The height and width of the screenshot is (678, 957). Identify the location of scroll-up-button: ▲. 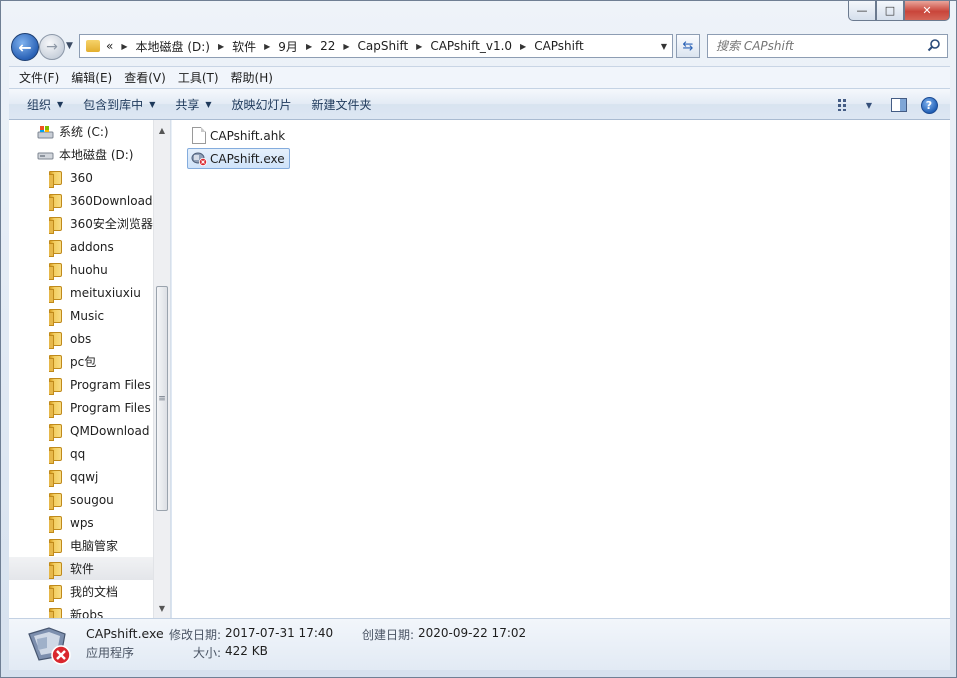
(162, 130).